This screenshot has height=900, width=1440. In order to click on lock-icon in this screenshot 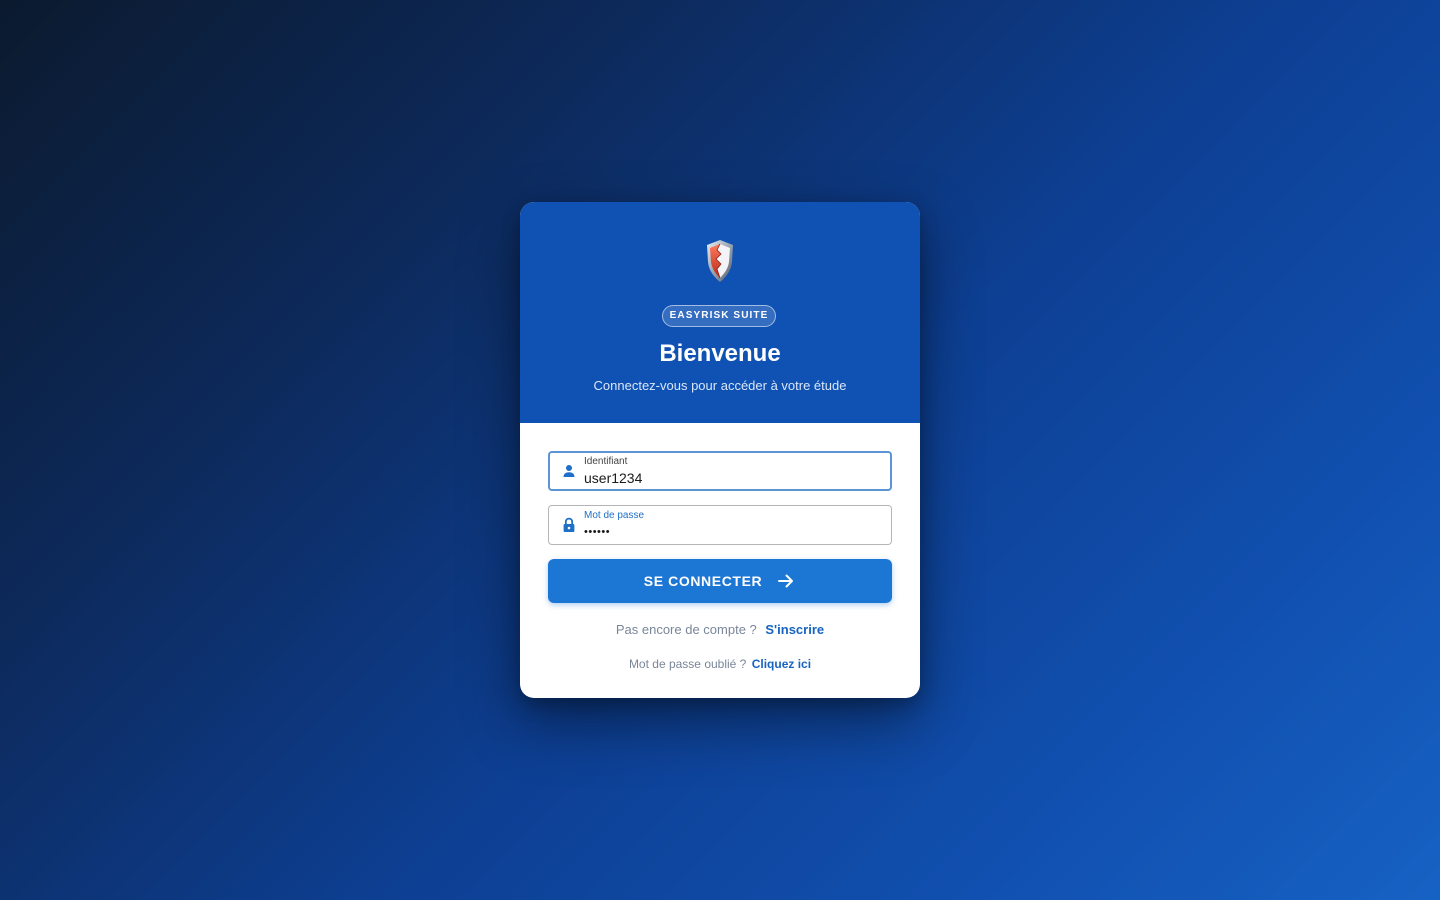, I will do `click(569, 524)`.